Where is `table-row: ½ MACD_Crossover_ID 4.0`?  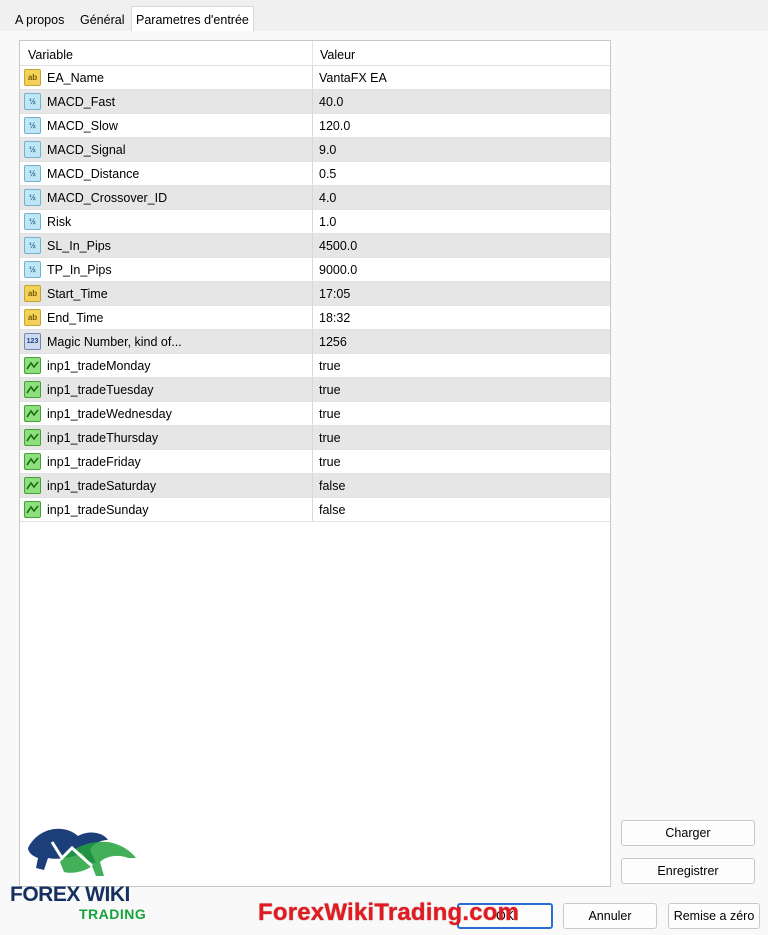 table-row: ½ MACD_Crossover_ID 4.0 is located at coordinates (315, 198).